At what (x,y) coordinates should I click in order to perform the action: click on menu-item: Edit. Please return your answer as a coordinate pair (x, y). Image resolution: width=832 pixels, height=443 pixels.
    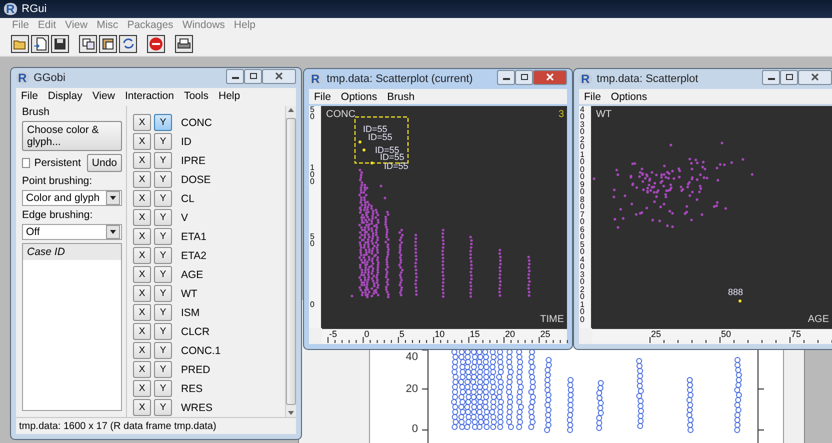
    Looking at the image, I should click on (47, 24).